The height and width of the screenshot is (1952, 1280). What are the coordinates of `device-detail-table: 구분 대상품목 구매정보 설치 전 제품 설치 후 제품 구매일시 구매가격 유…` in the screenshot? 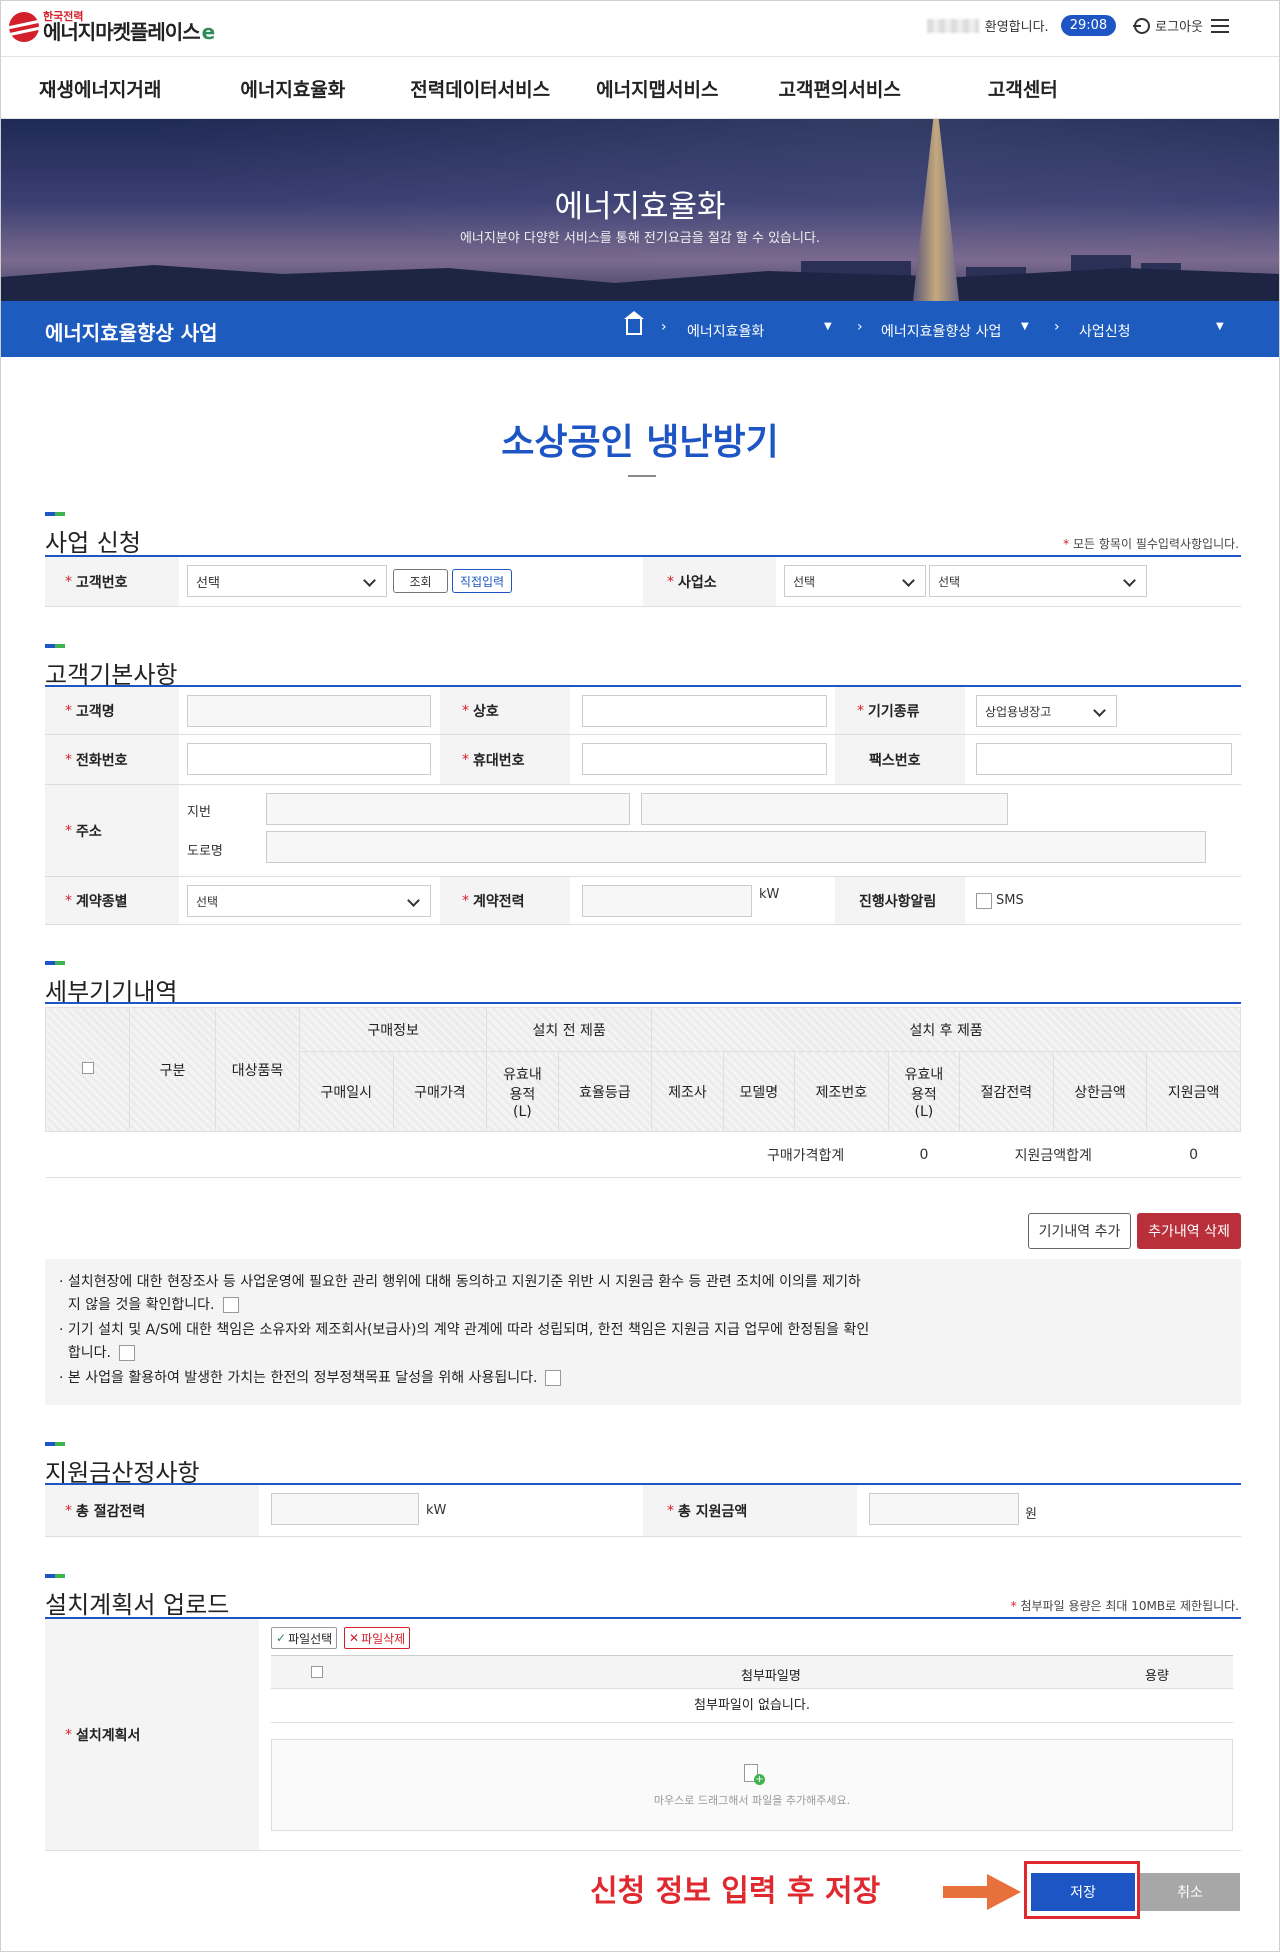 It's located at (643, 1092).